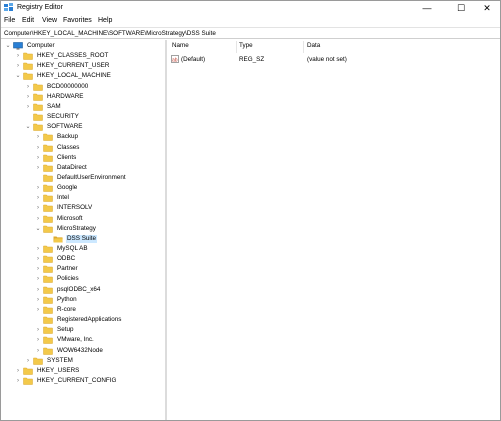 This screenshot has width=501, height=421. Describe the element at coordinates (65, 96) in the screenshot. I see `tree-node-label: HARDWARE` at that location.